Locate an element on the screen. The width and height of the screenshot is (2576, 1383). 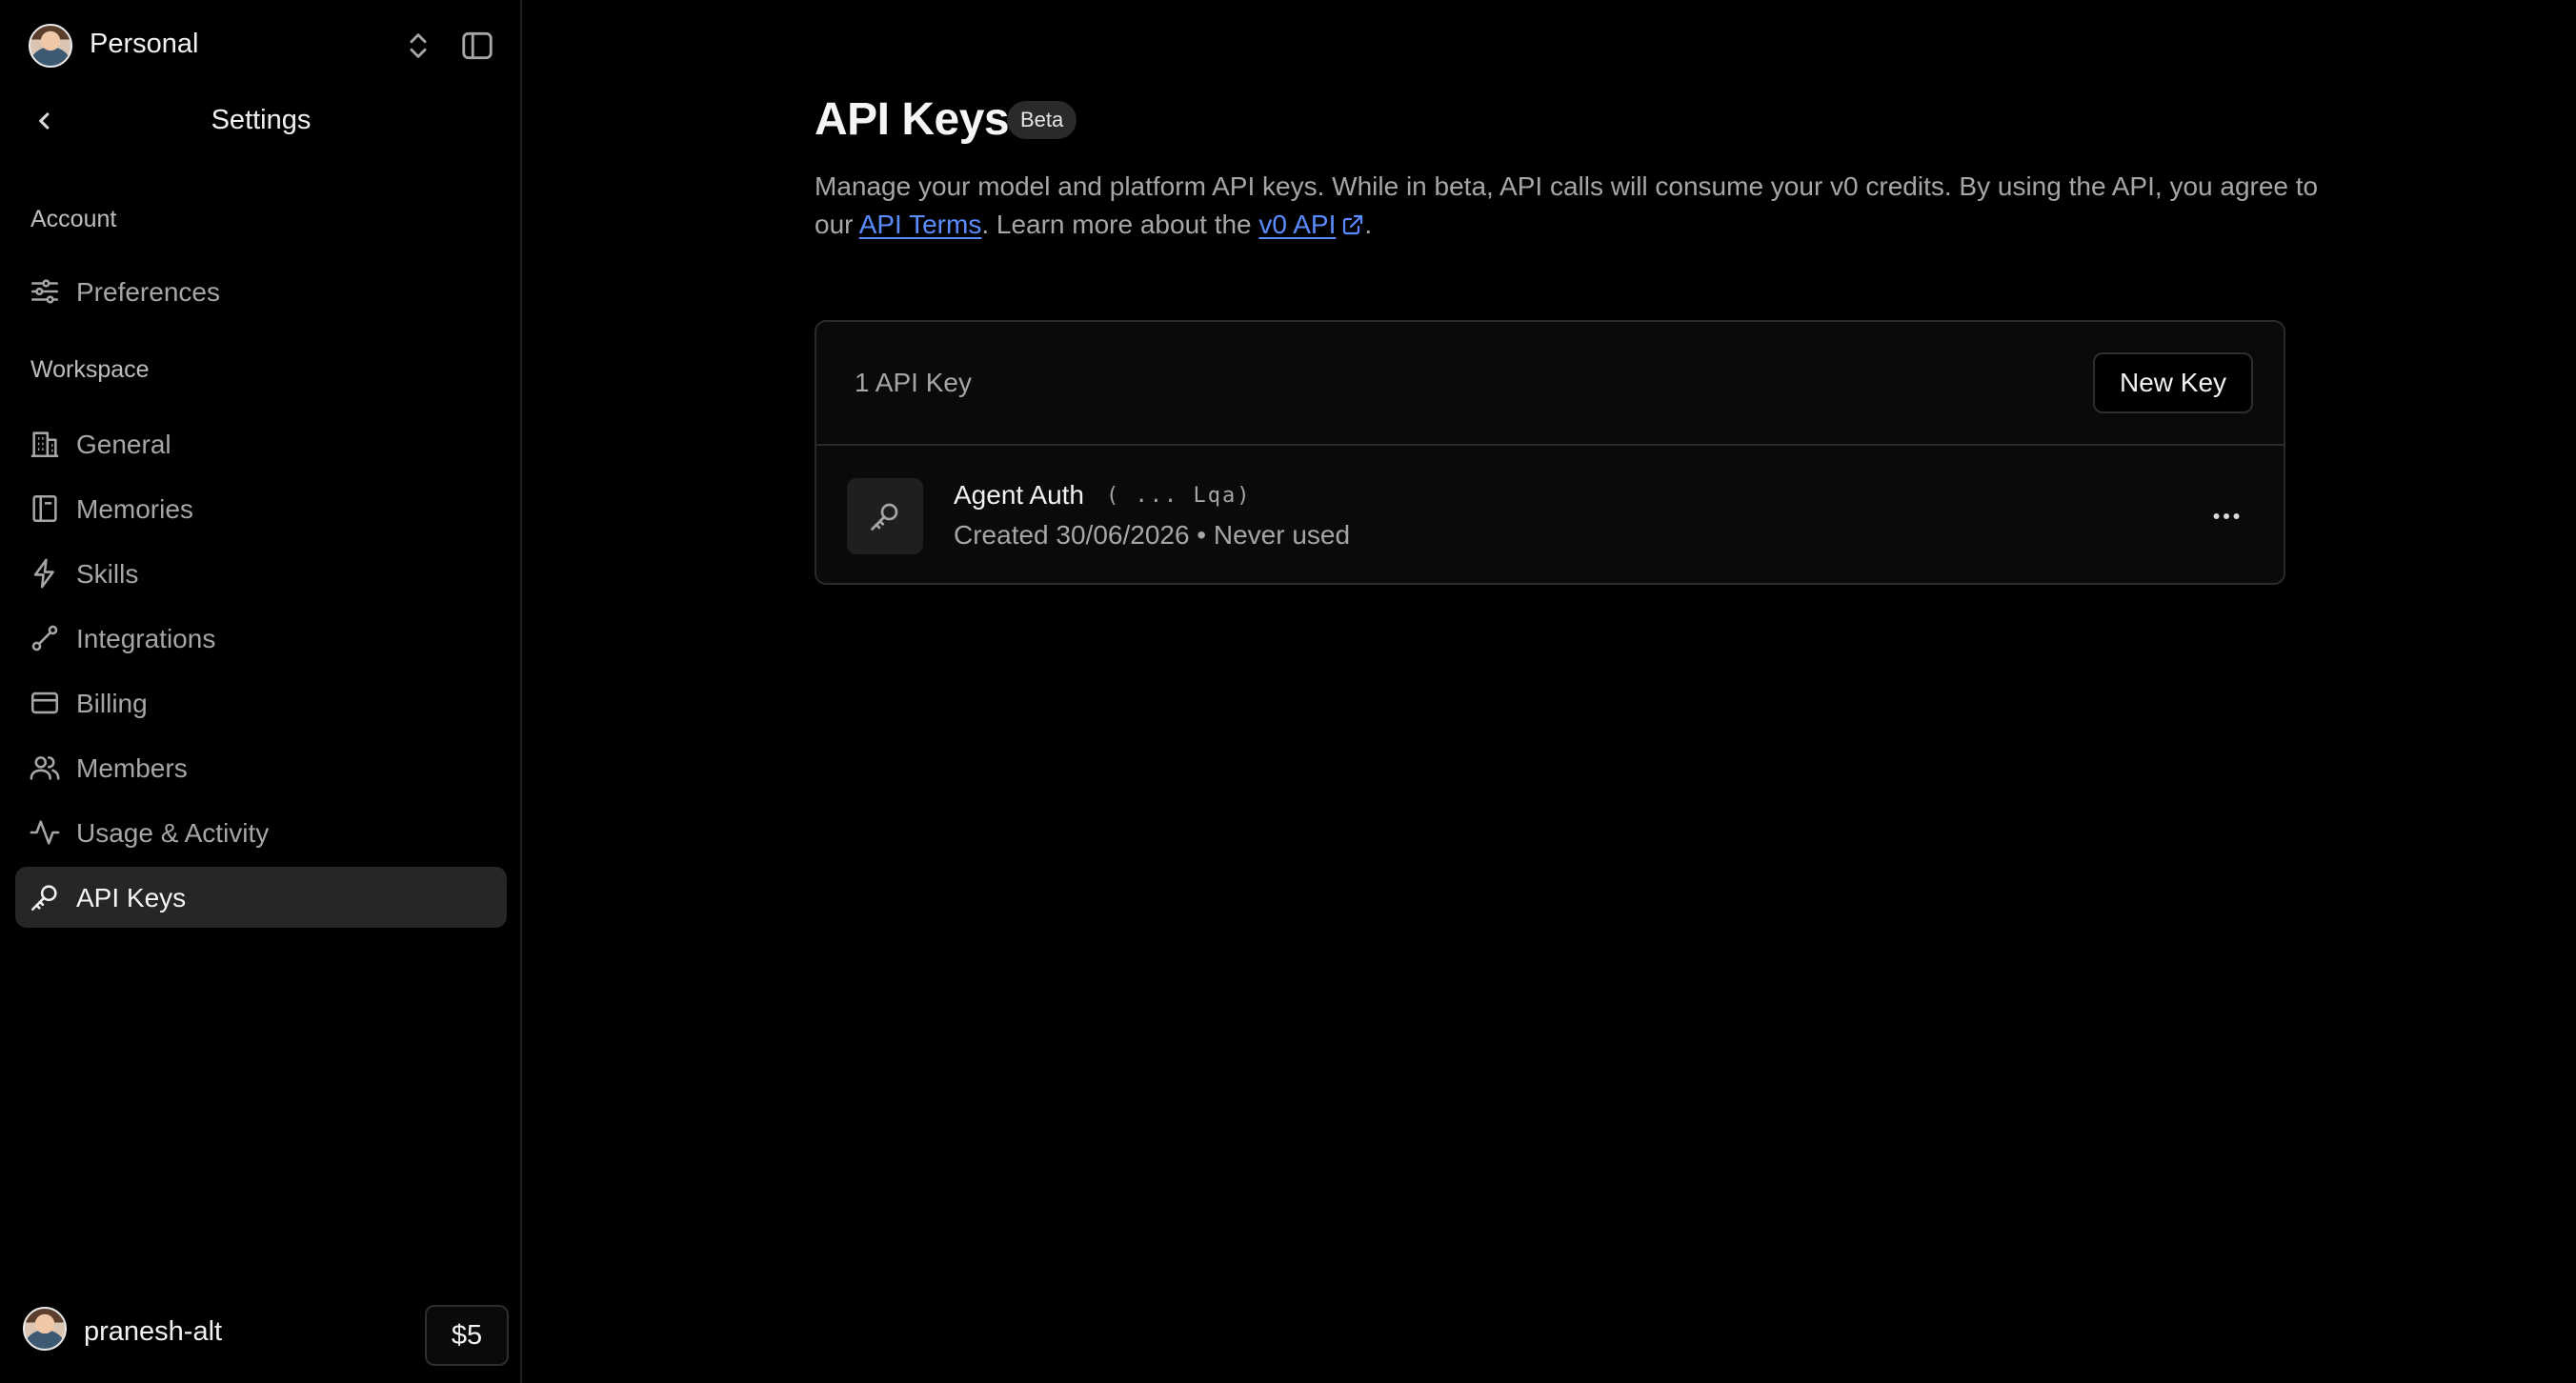
api-key-count: 1 API Key is located at coordinates (913, 382).